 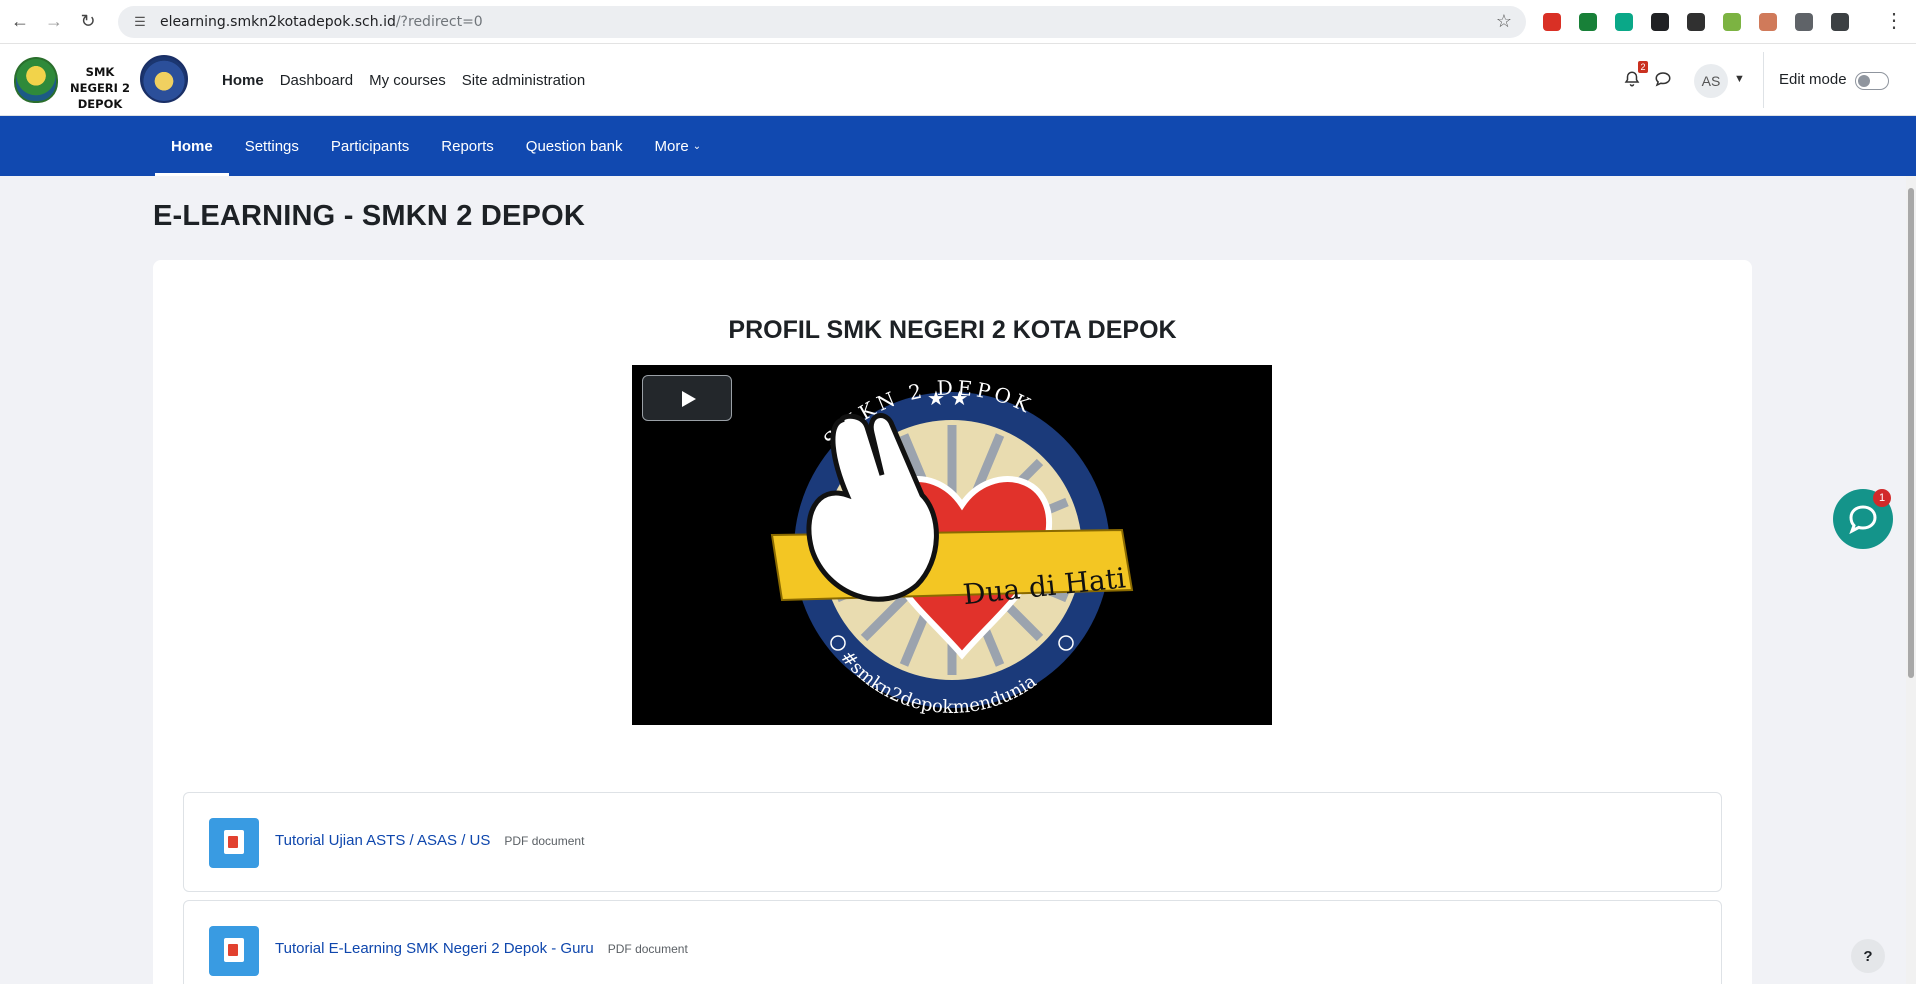 What do you see at coordinates (1863, 519) in the screenshot?
I see `chat-bubble-icon` at bounding box center [1863, 519].